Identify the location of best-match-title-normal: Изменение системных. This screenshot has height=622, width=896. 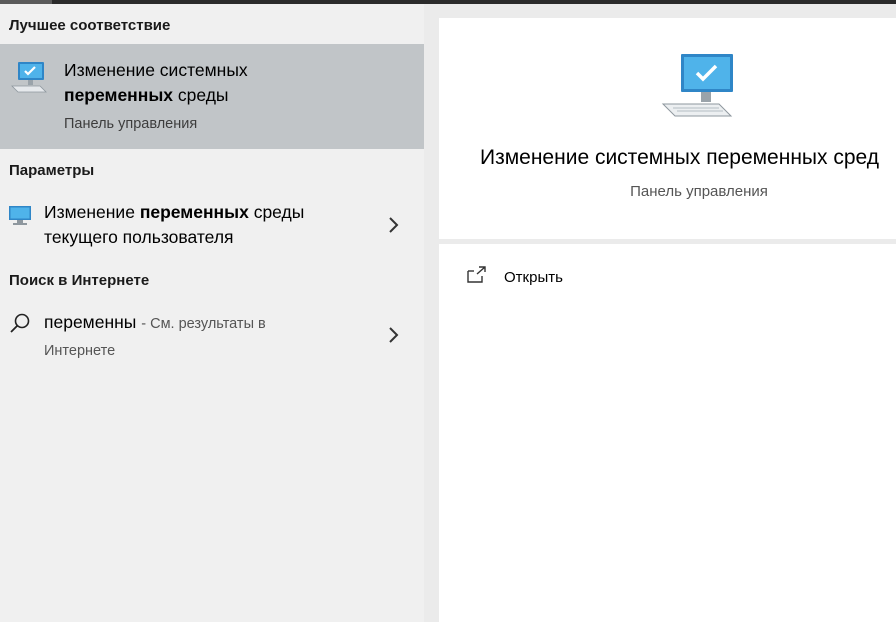
(156, 70).